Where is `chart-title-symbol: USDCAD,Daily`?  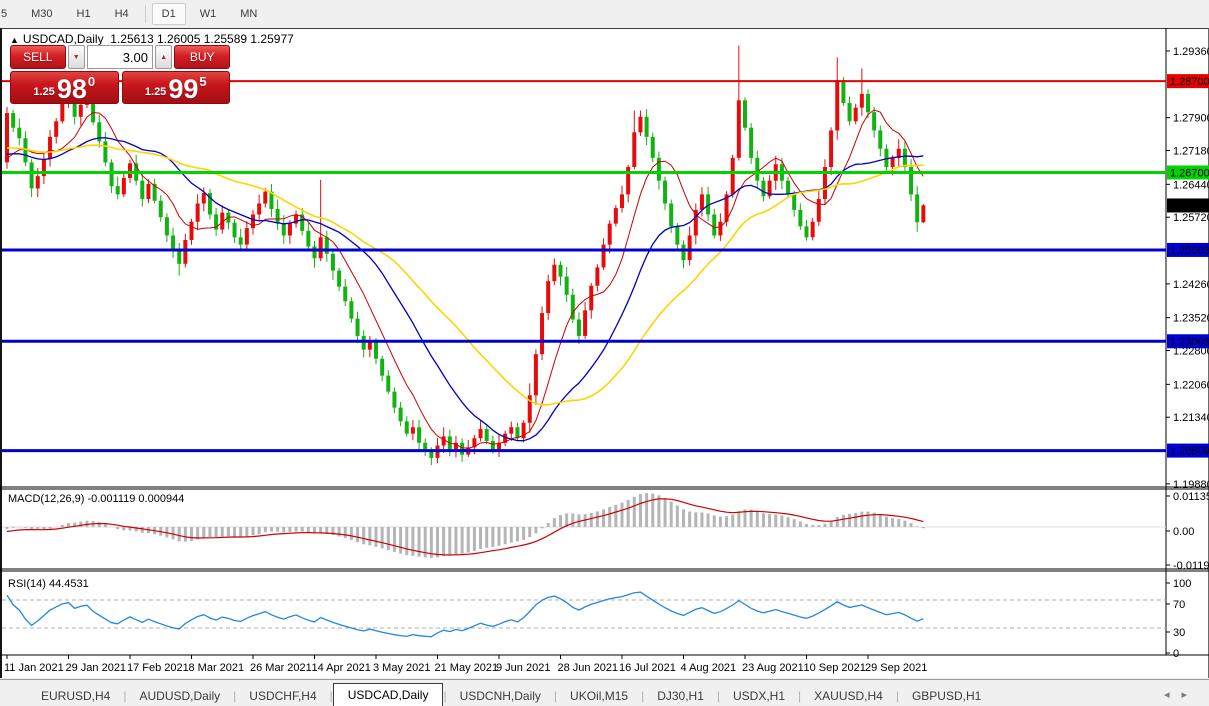
chart-title-symbol: USDCAD,Daily is located at coordinates (63, 39).